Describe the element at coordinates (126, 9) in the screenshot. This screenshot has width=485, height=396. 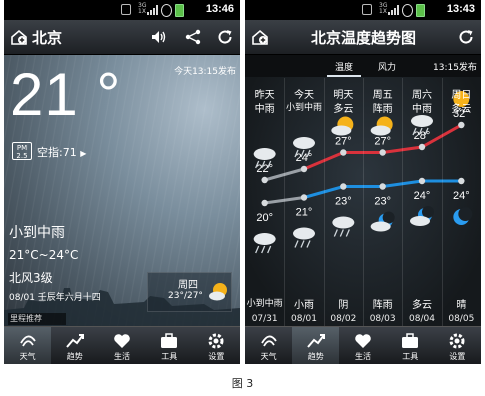
I see `vibrate-icon` at that location.